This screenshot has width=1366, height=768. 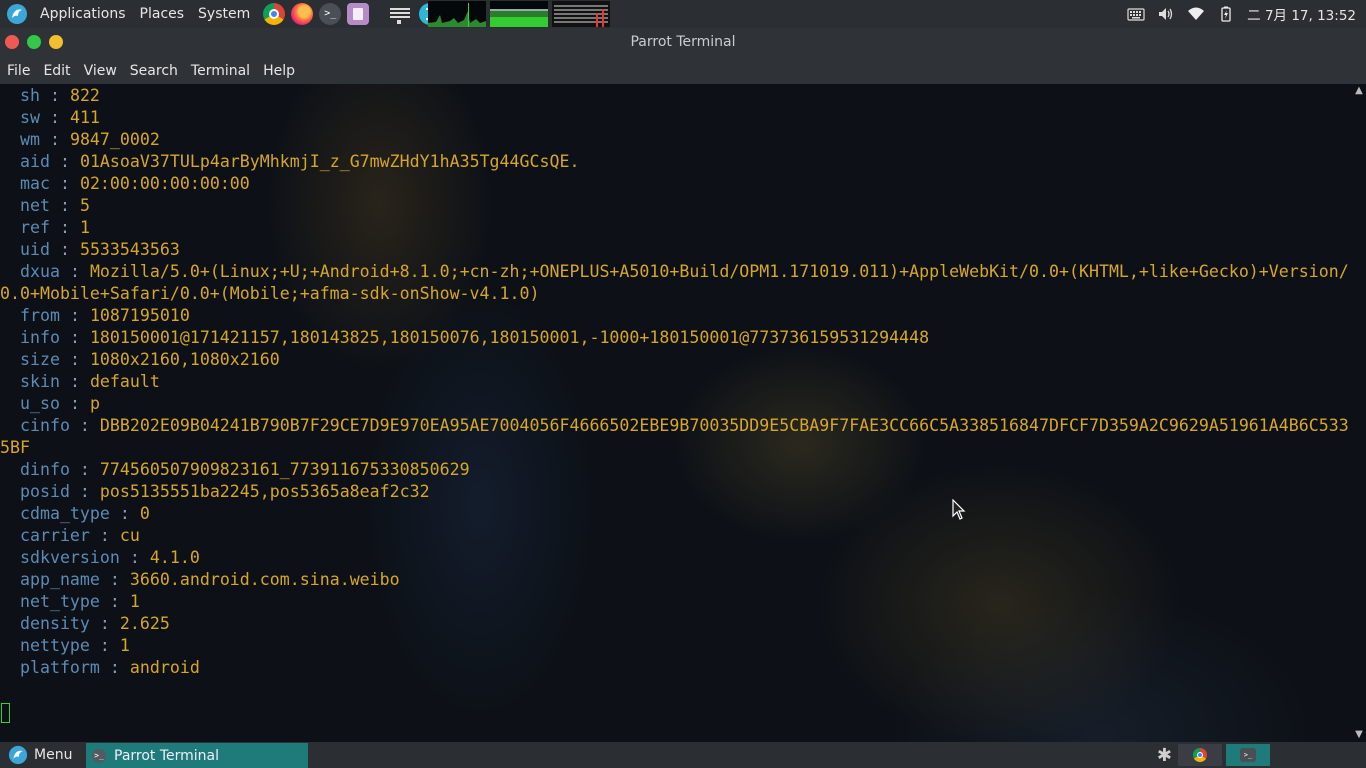 I want to click on system-menu: System, so click(x=224, y=14).